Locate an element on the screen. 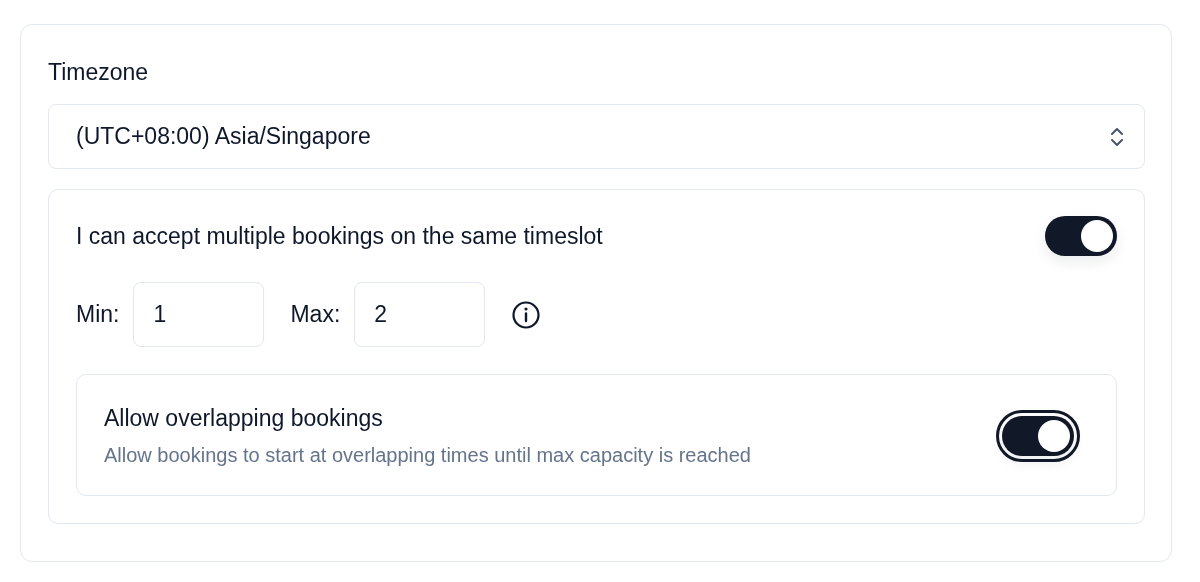 The image size is (1200, 582). field-label: Timezone is located at coordinates (98, 72).